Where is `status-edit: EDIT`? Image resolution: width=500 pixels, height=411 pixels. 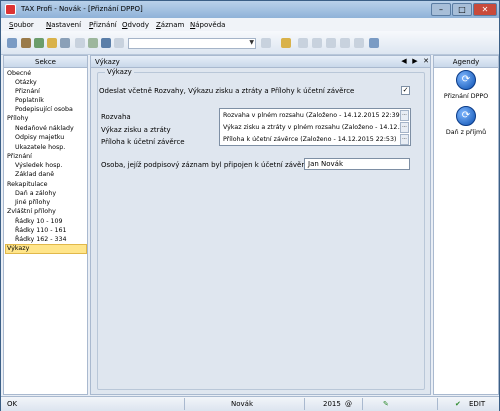
status-edit: EDIT is located at coordinates (477, 404).